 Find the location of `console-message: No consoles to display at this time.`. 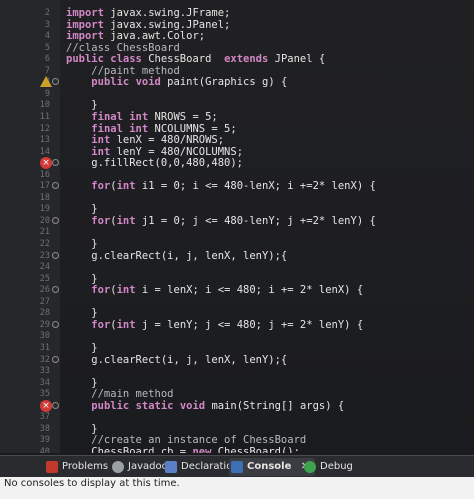

console-message: No consoles to display at this time. is located at coordinates (92, 483).